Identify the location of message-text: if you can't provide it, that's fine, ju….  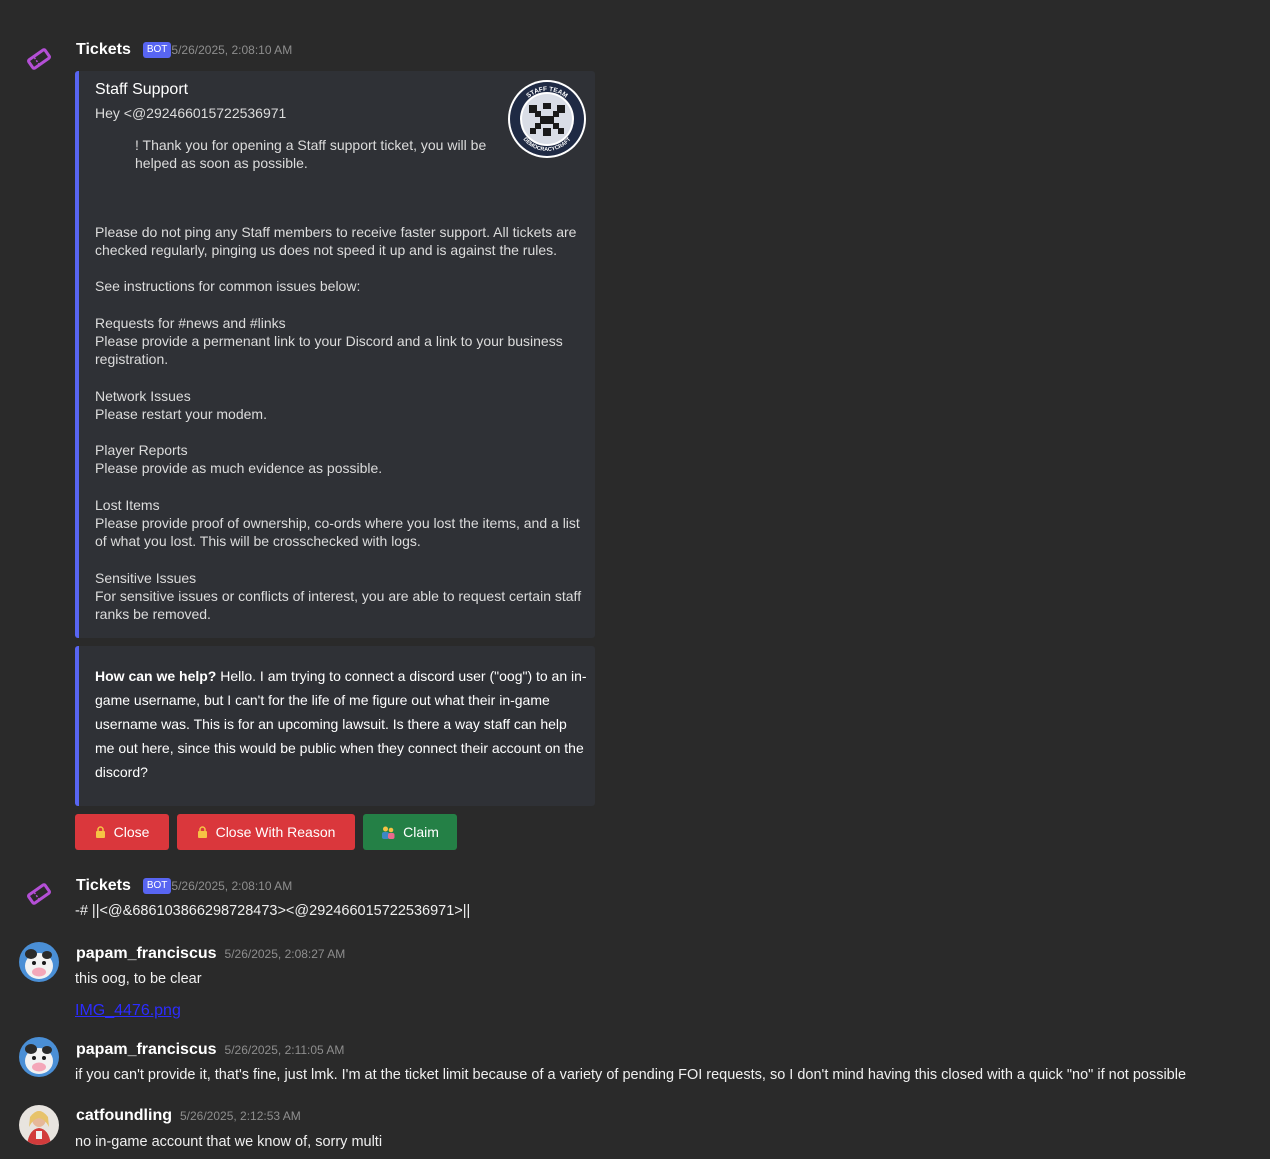
(631, 1075).